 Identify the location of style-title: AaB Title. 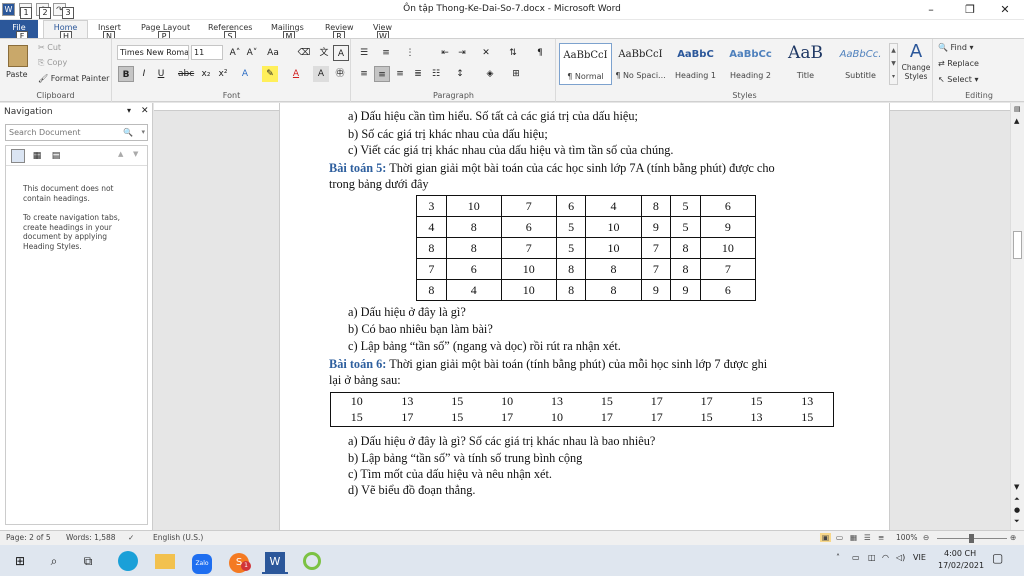
(805, 64).